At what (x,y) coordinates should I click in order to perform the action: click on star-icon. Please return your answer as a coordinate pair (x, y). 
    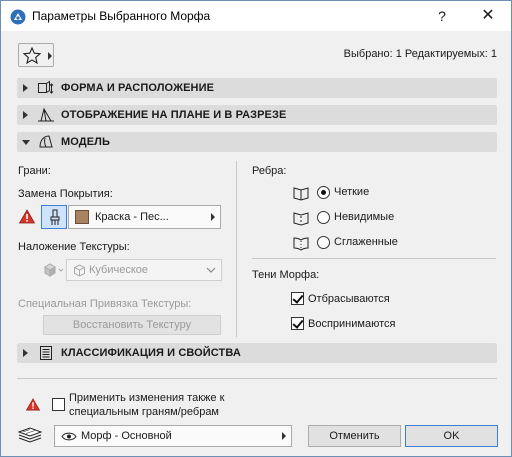
    Looking at the image, I should click on (32, 55).